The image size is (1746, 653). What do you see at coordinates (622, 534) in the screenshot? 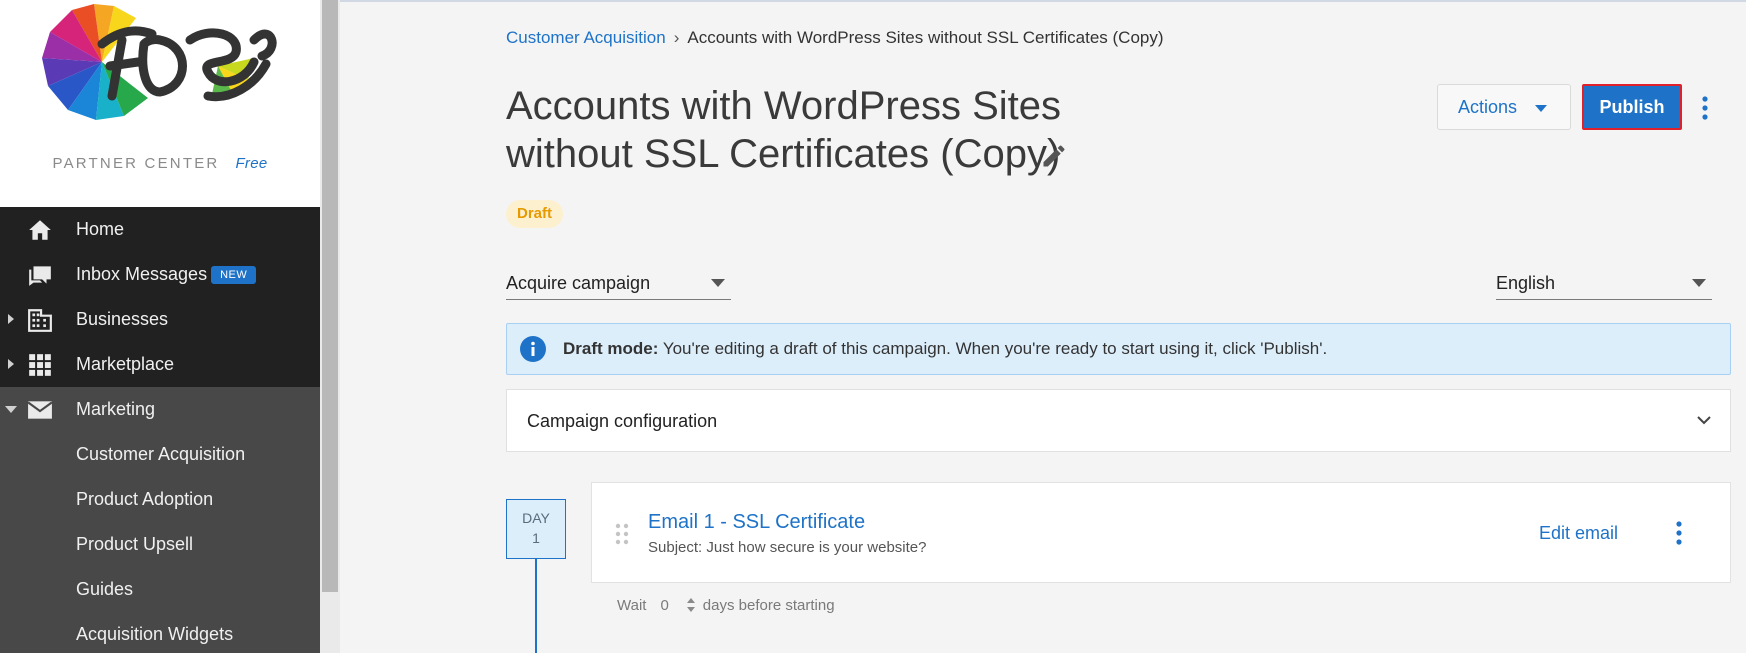
I see `drag-handle-icon` at bounding box center [622, 534].